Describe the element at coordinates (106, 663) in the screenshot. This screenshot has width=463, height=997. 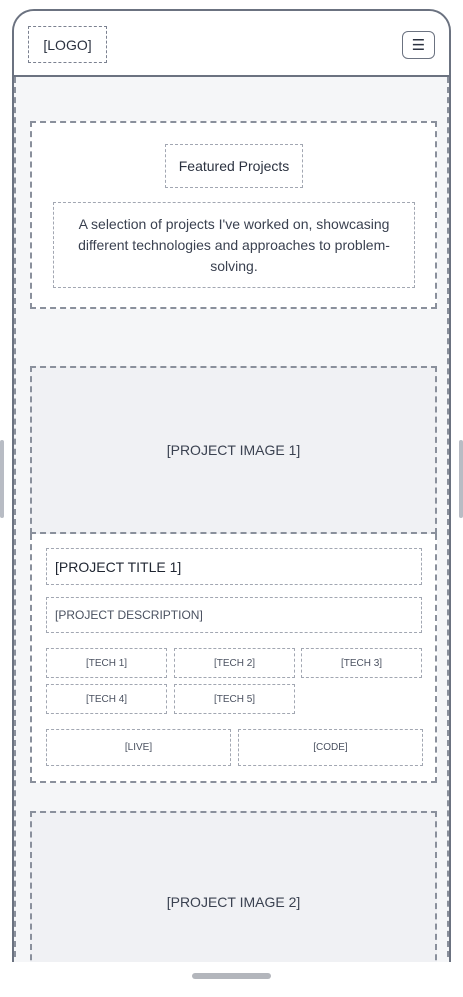
I see `tech-tag: [TECH 1]` at that location.